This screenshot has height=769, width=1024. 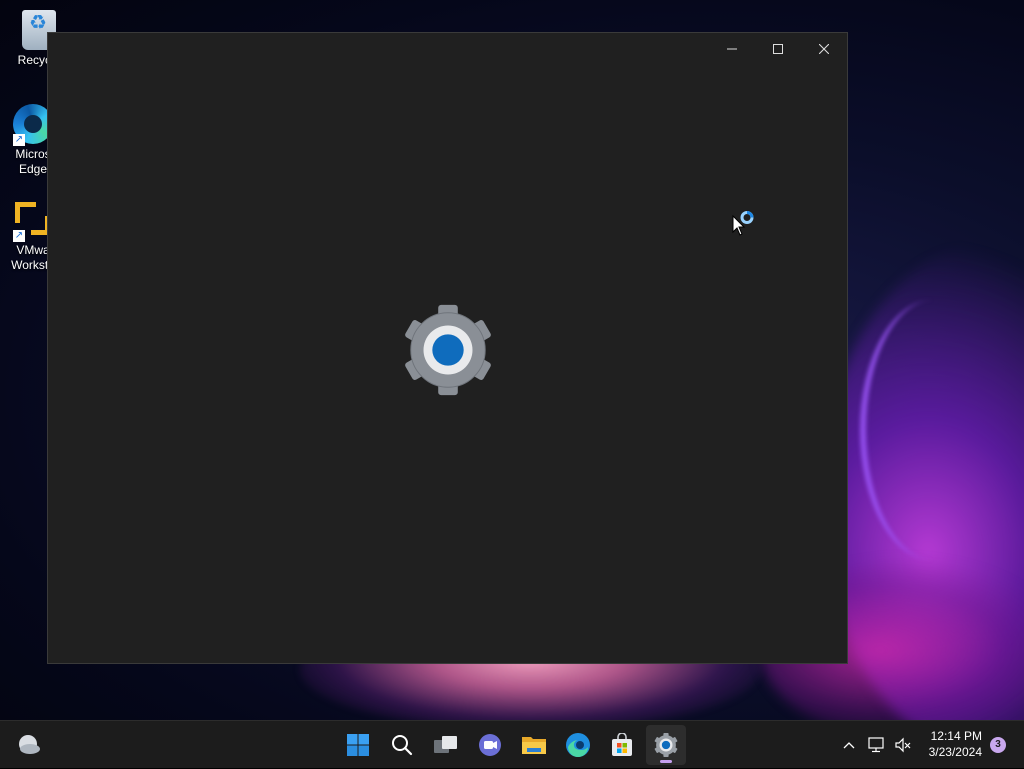 I want to click on task-view-button, so click(x=446, y=745).